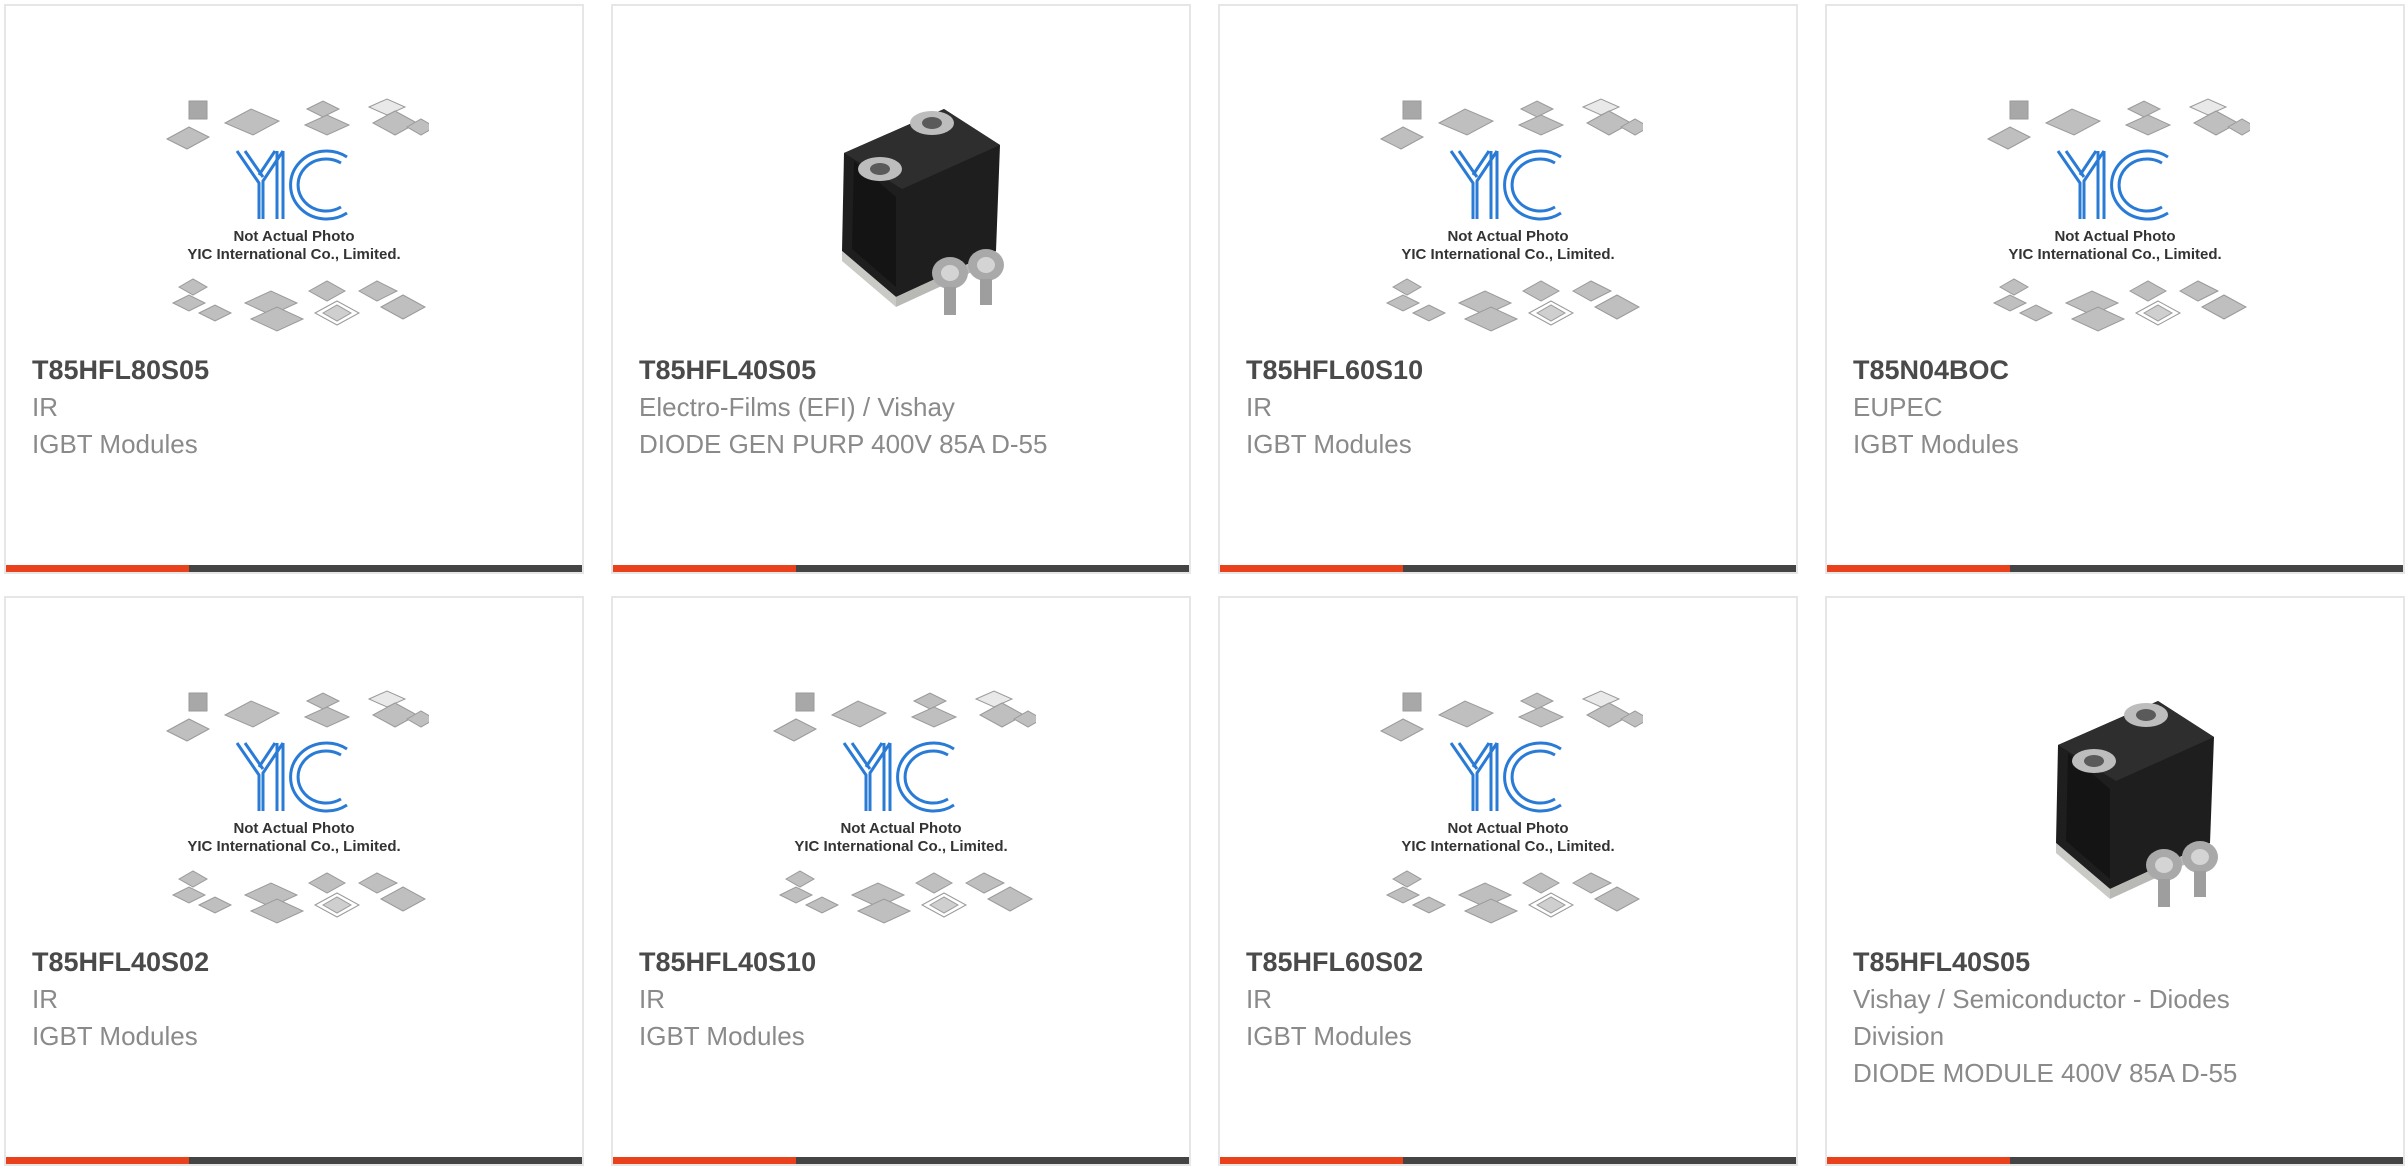  What do you see at coordinates (1898, 407) in the screenshot?
I see `product-manufacturer: EUPEC` at bounding box center [1898, 407].